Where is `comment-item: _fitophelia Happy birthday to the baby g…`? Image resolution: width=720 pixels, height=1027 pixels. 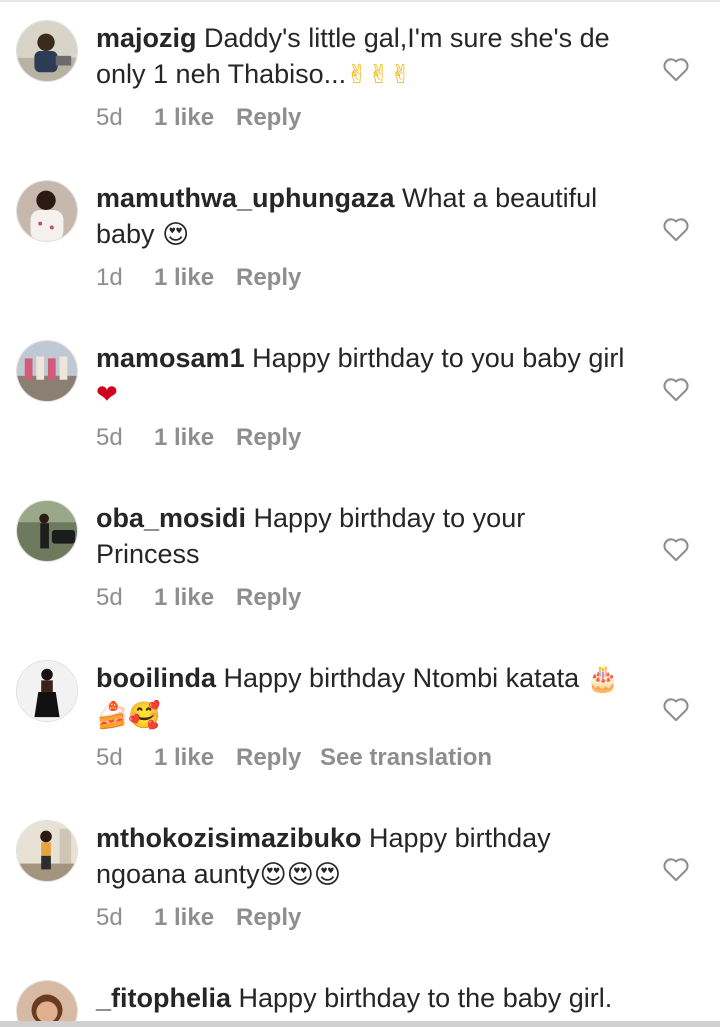 comment-item: _fitophelia Happy birthday to the baby g… is located at coordinates (360, 993).